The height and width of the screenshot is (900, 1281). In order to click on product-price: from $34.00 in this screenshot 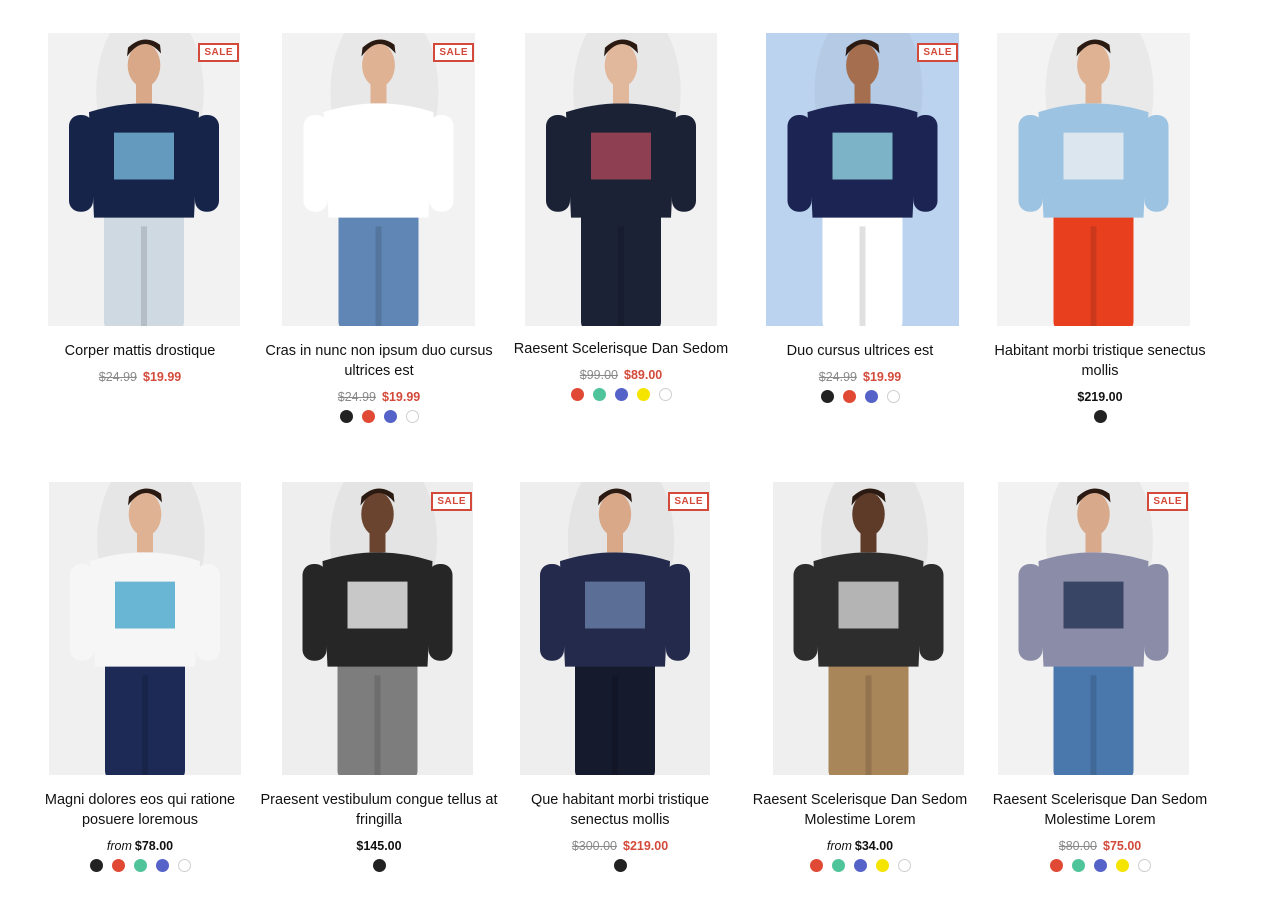, I will do `click(860, 846)`.